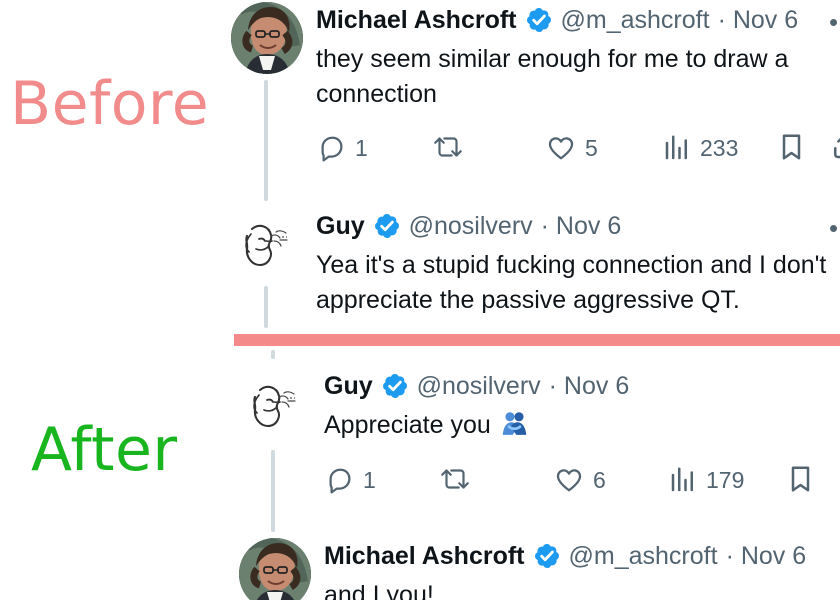  I want to click on view-count: 233, so click(719, 148).